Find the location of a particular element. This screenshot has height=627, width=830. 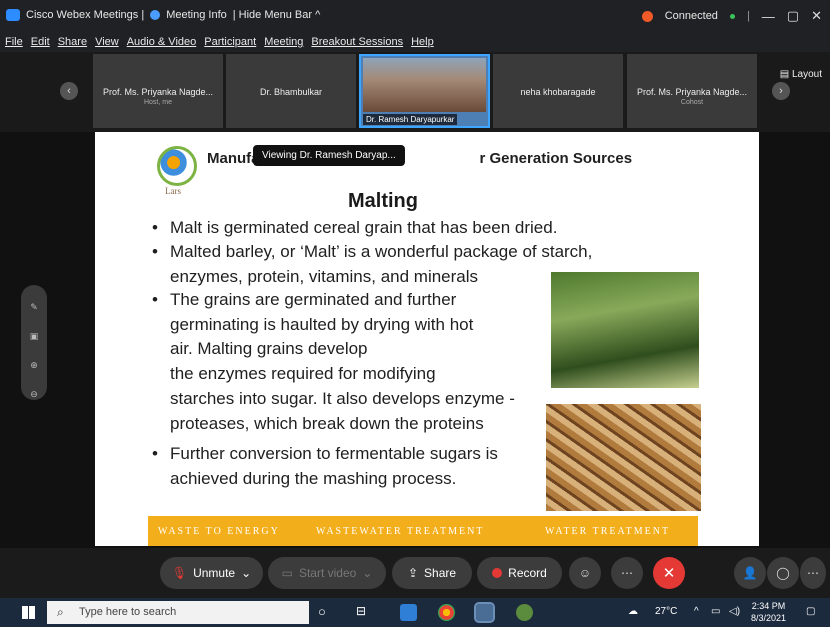

layout-button: ▤ Layout is located at coordinates (801, 74).